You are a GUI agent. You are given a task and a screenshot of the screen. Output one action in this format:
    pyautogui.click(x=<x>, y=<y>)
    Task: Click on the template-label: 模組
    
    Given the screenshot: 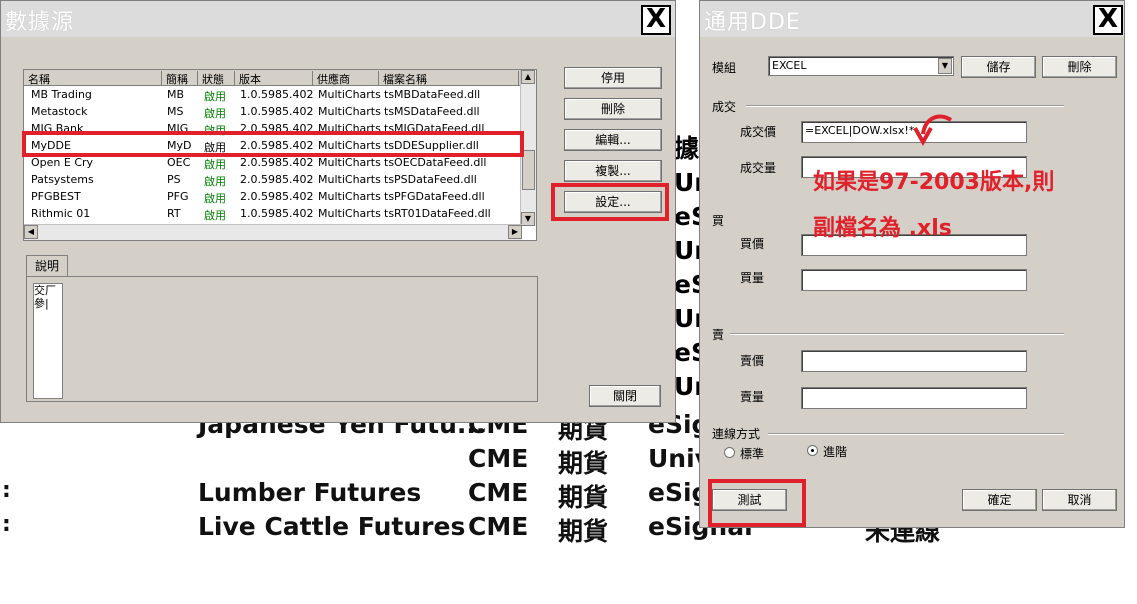 What is the action you would take?
    pyautogui.click(x=724, y=68)
    